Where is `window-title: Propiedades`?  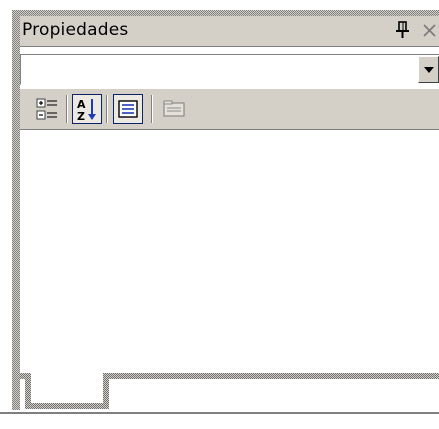
window-title: Propiedades is located at coordinates (75, 30).